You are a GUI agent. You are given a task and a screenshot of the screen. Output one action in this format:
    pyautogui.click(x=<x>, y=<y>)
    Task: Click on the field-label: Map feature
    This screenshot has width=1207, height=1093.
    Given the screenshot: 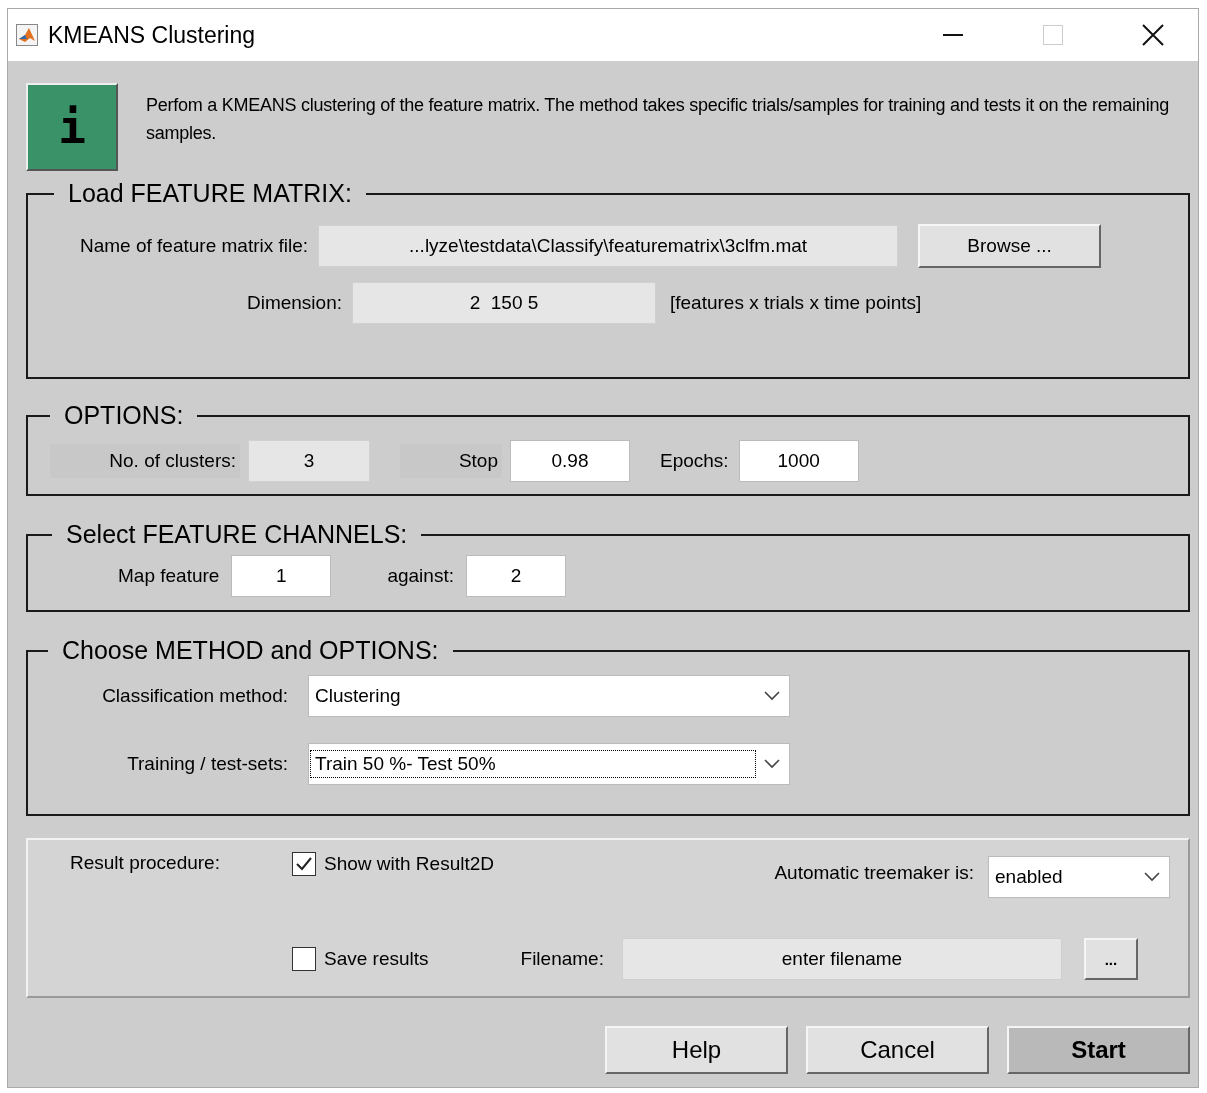 What is the action you would take?
    pyautogui.click(x=169, y=576)
    